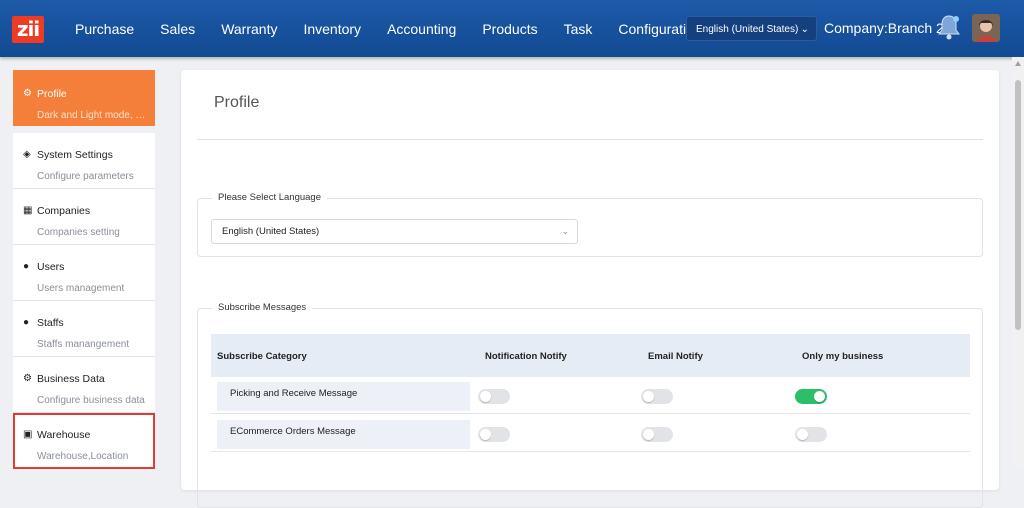  Describe the element at coordinates (28, 210) in the screenshot. I see `building-icon: ▦` at that location.